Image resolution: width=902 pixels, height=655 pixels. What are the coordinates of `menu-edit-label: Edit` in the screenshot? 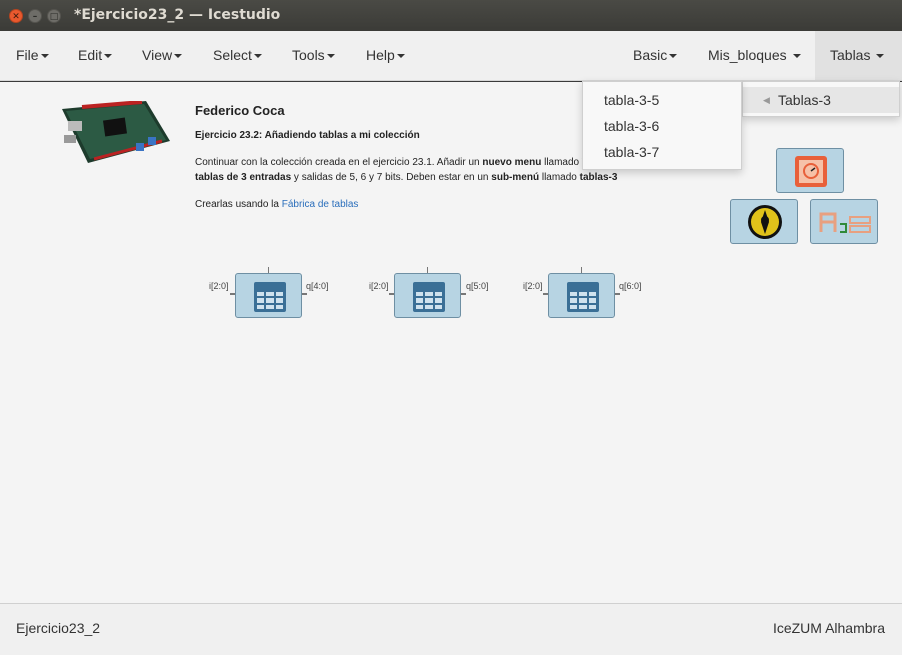 It's located at (90, 55).